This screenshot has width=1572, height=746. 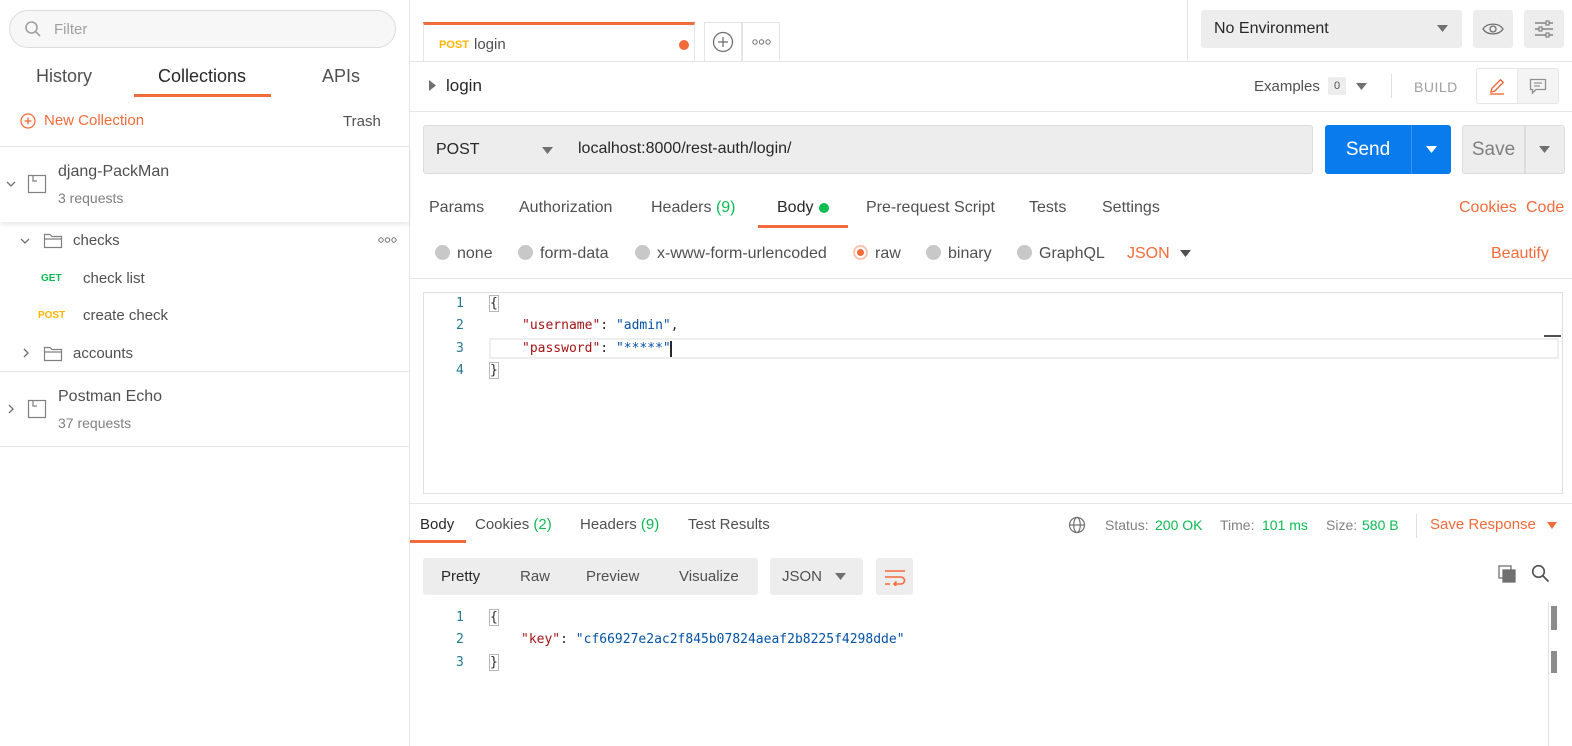 What do you see at coordinates (693, 208) in the screenshot?
I see `tab-headers: Headers (9)` at bounding box center [693, 208].